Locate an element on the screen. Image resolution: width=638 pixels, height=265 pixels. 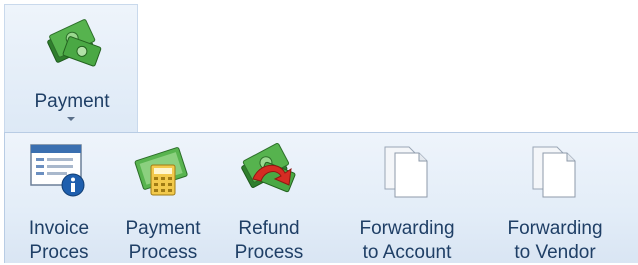
menu-item-forwarding-to-account: Forwarding to Account is located at coordinates (407, 201).